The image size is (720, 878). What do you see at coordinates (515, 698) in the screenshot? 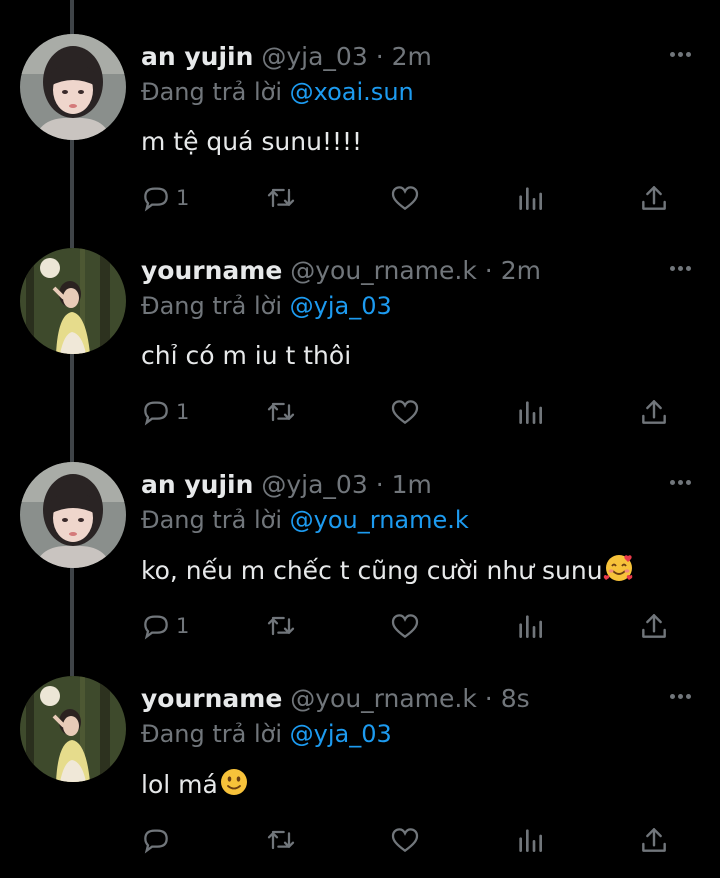
I see `timestamp: 8s` at bounding box center [515, 698].